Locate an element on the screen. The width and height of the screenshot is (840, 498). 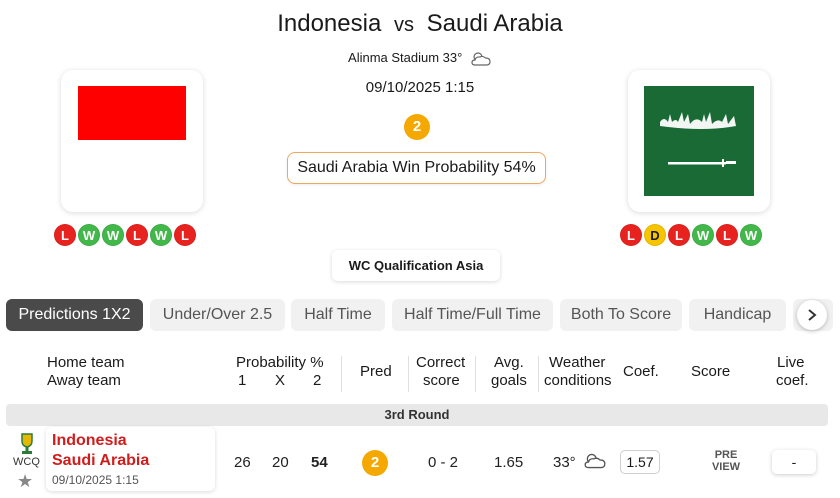
home-team-form: LWWLWL is located at coordinates (126, 236).